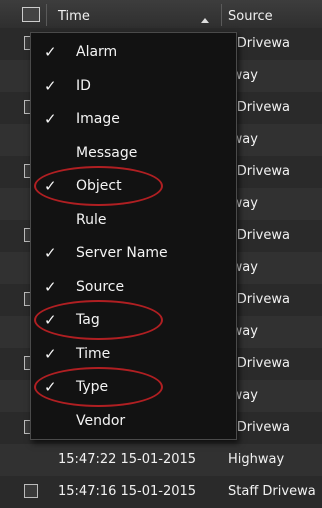 Image resolution: width=322 pixels, height=508 pixels. Describe the element at coordinates (205, 20) in the screenshot. I see `sort-ascending-icon` at that location.